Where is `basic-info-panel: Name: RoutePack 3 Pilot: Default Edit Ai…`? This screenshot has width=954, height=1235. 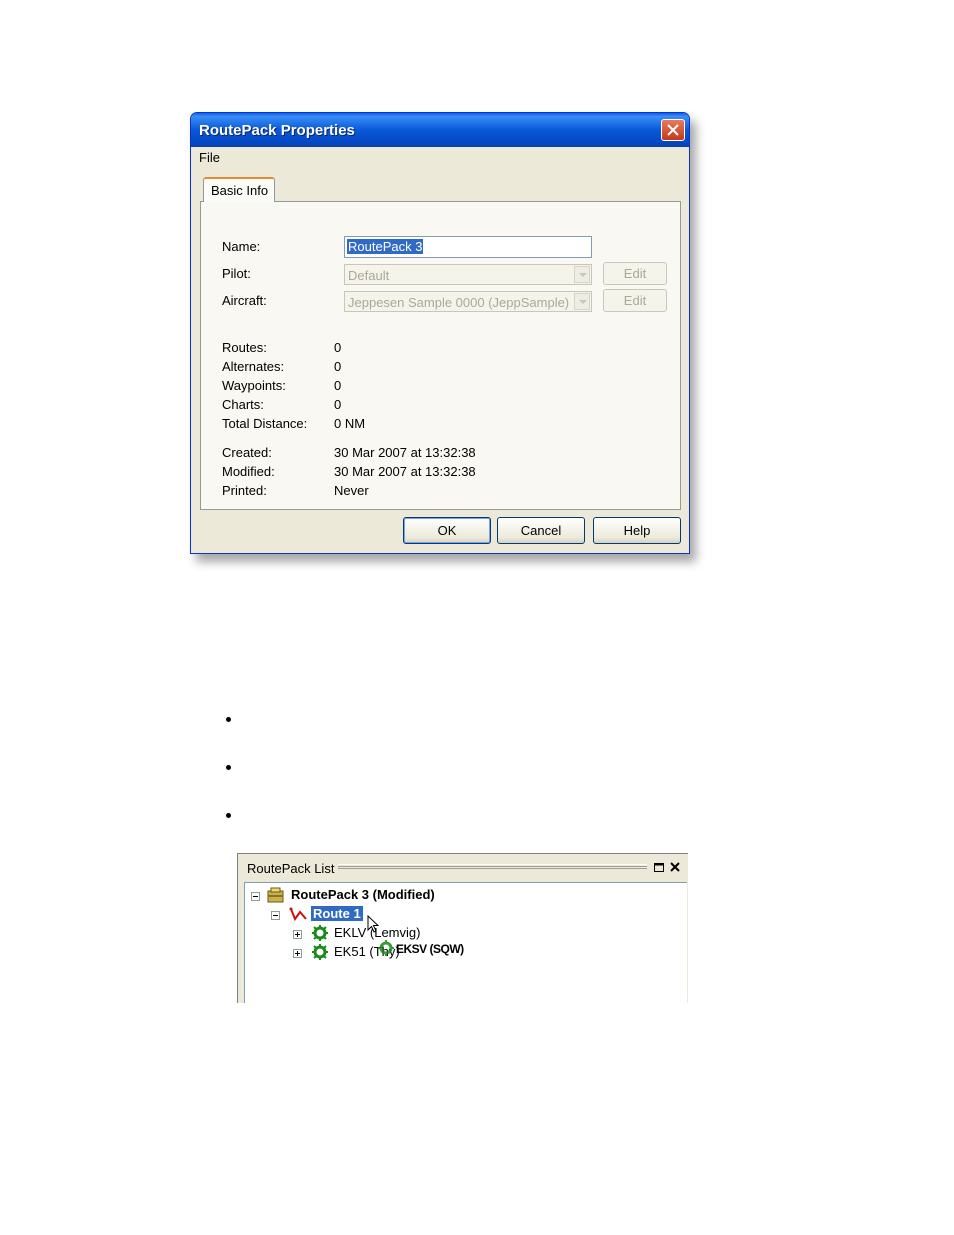 basic-info-panel: Name: RoutePack 3 Pilot: Default Edit Ai… is located at coordinates (440, 355).